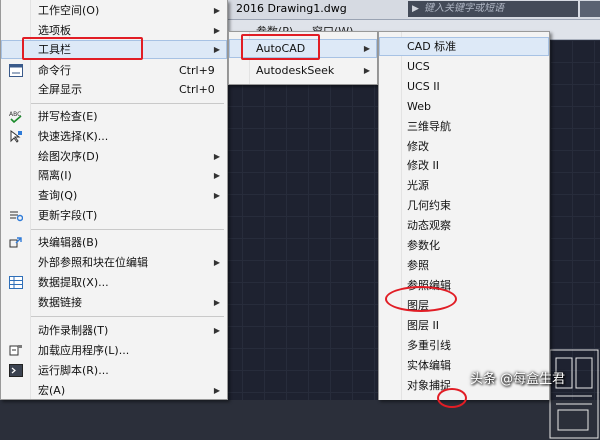  What do you see at coordinates (114, 302) in the screenshot?
I see `menu-data-links: 数据链接 ▶` at bounding box center [114, 302].